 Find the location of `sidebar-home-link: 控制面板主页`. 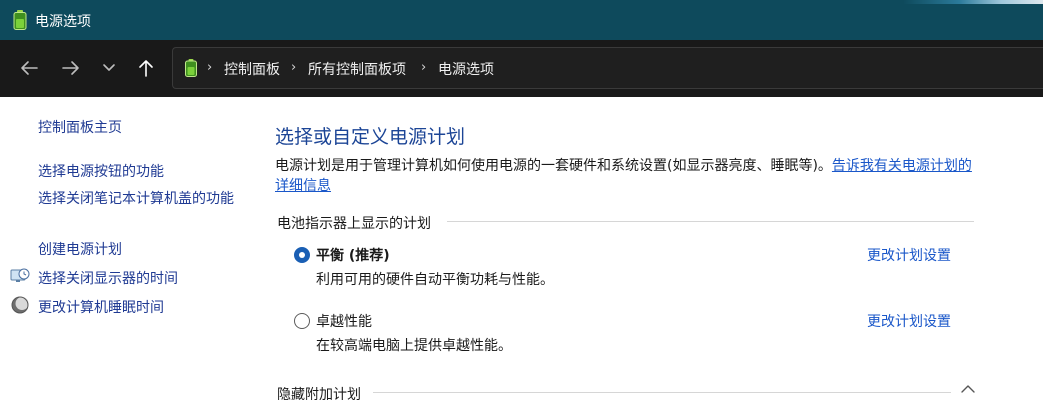

sidebar-home-link: 控制面板主页 is located at coordinates (80, 127).